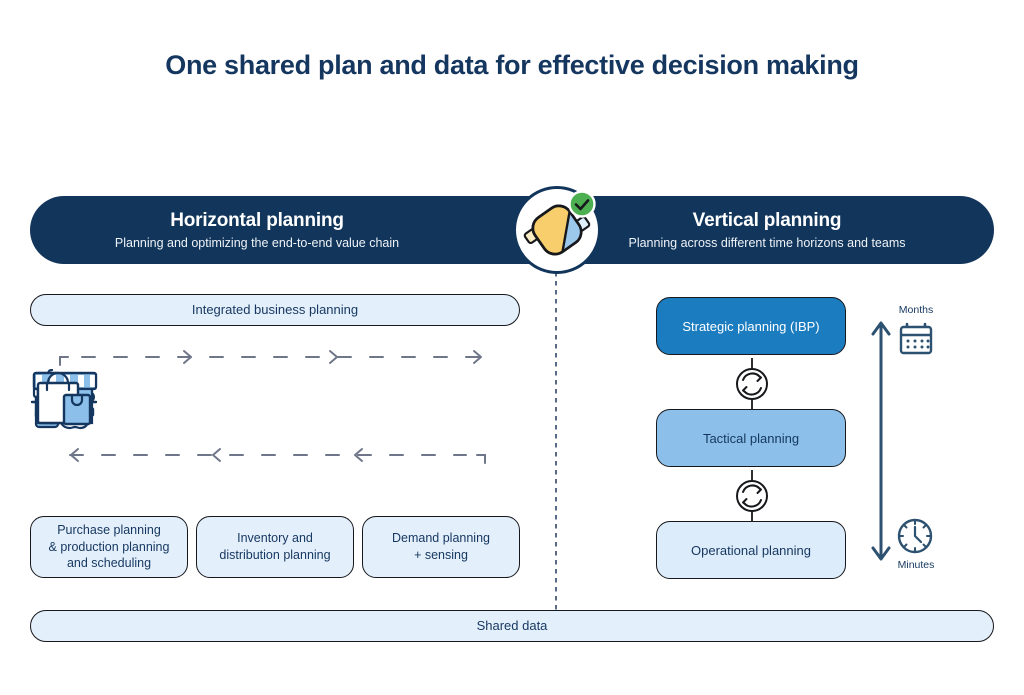  I want to click on clock-icon, so click(915, 538).